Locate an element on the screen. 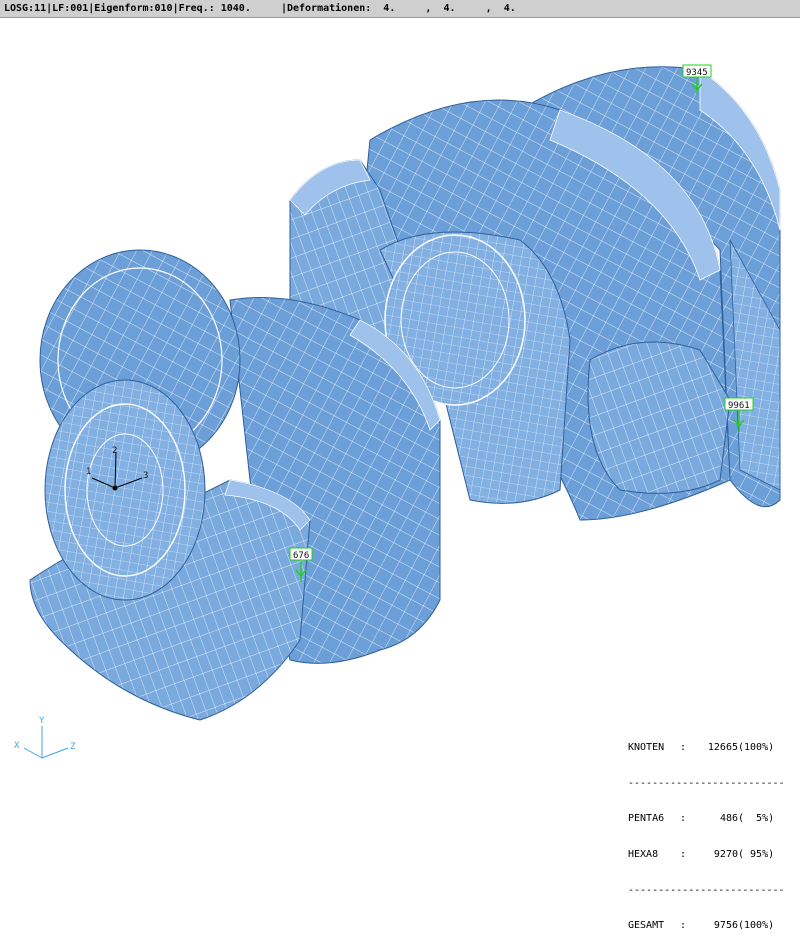 This screenshot has width=800, height=944. stat-name: HEXA8 is located at coordinates (643, 854).